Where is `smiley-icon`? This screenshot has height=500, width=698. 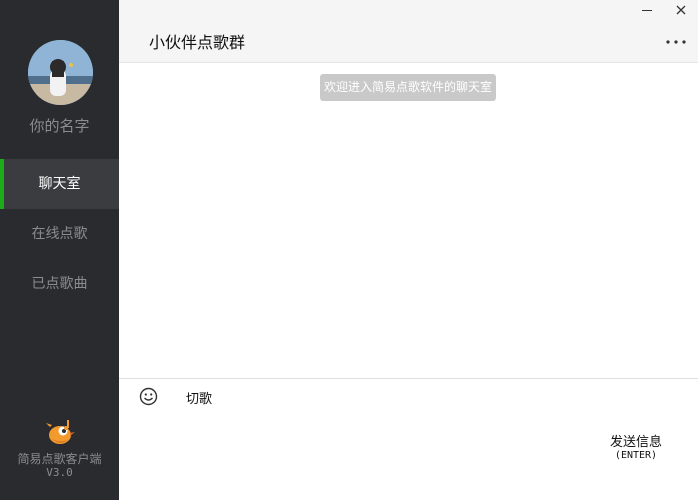
smiley-icon is located at coordinates (148, 396).